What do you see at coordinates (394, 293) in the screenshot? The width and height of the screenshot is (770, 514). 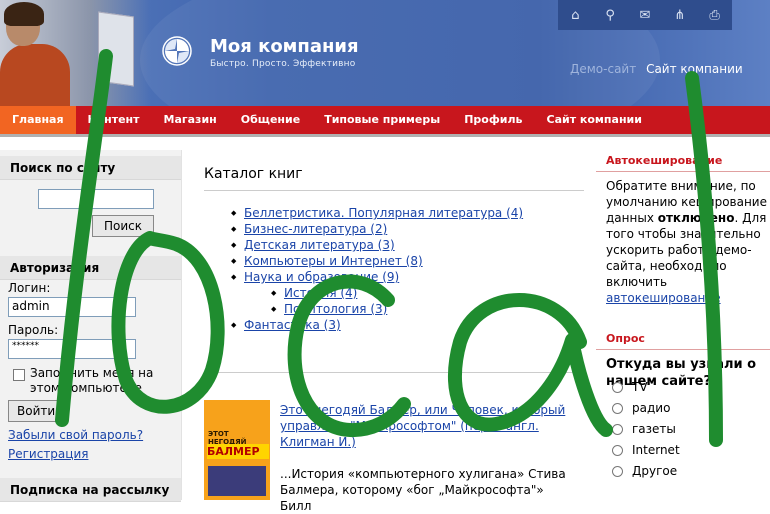 I see `catalog-subitem: История (4)` at bounding box center [394, 293].